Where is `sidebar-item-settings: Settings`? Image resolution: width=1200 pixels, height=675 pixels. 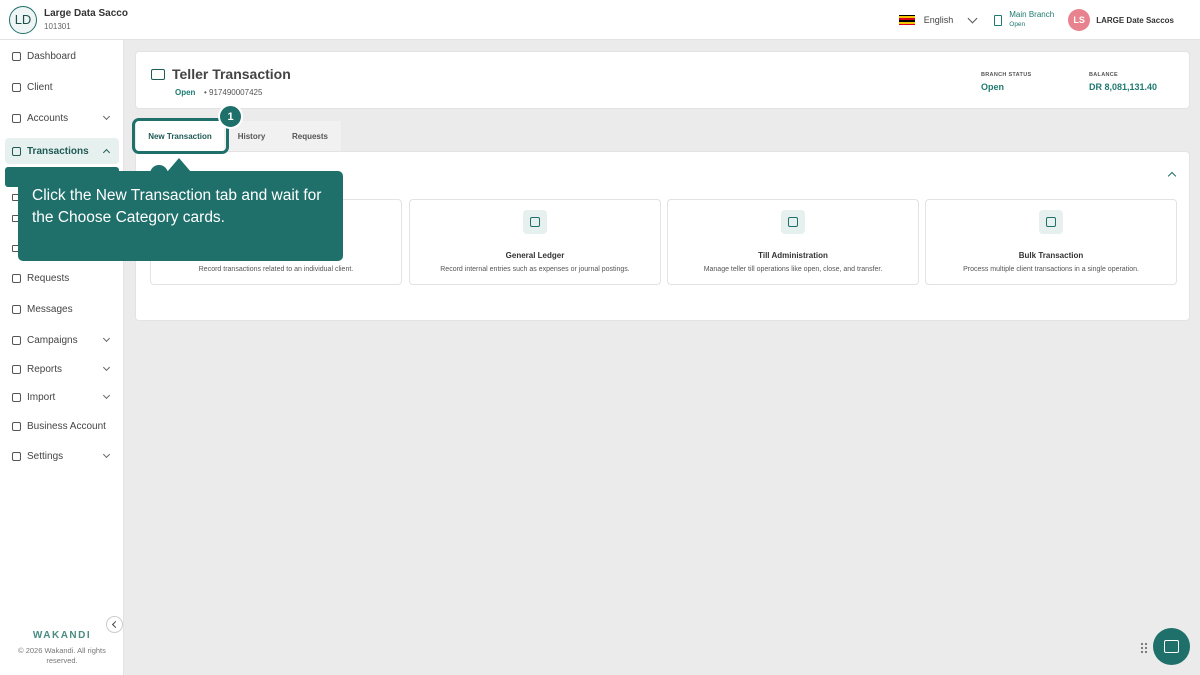 sidebar-item-settings: Settings is located at coordinates (62, 456).